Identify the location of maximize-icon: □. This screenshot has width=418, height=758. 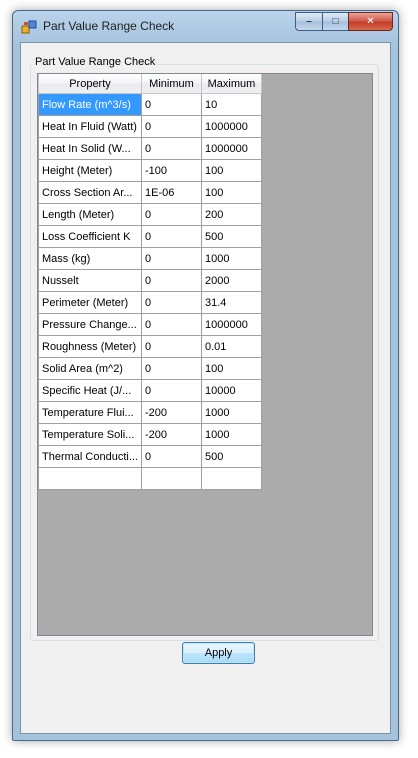
(335, 21).